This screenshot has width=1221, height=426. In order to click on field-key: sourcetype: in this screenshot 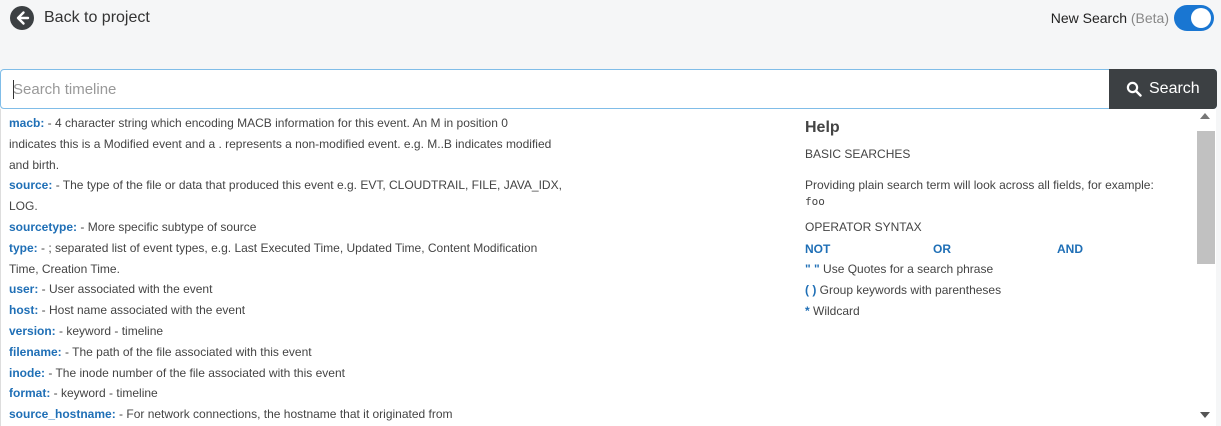, I will do `click(43, 226)`.